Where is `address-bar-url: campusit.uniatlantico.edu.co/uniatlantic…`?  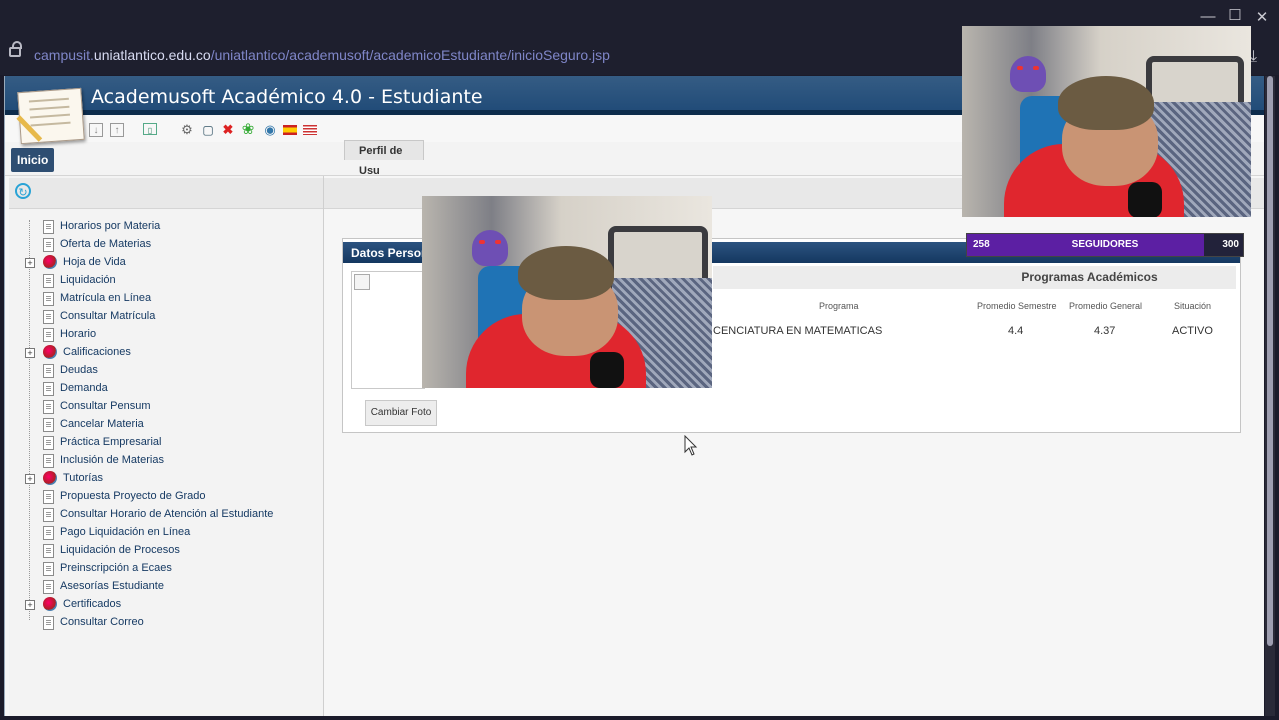
address-bar-url: campusit.uniatlantico.edu.co/uniatlantic… is located at coordinates (322, 55).